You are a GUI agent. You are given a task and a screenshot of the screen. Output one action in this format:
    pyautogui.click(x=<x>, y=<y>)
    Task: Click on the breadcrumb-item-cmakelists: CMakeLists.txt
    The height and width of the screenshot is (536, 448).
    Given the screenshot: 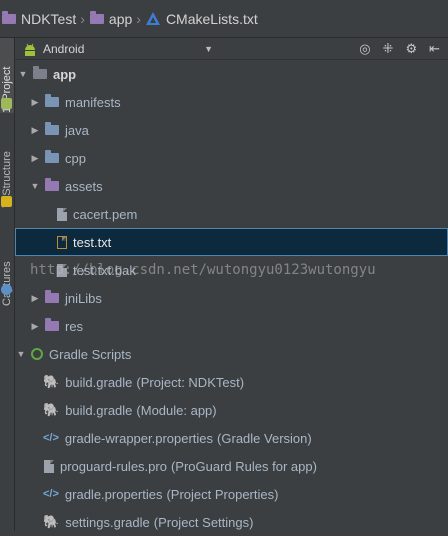 What is the action you would take?
    pyautogui.click(x=201, y=18)
    